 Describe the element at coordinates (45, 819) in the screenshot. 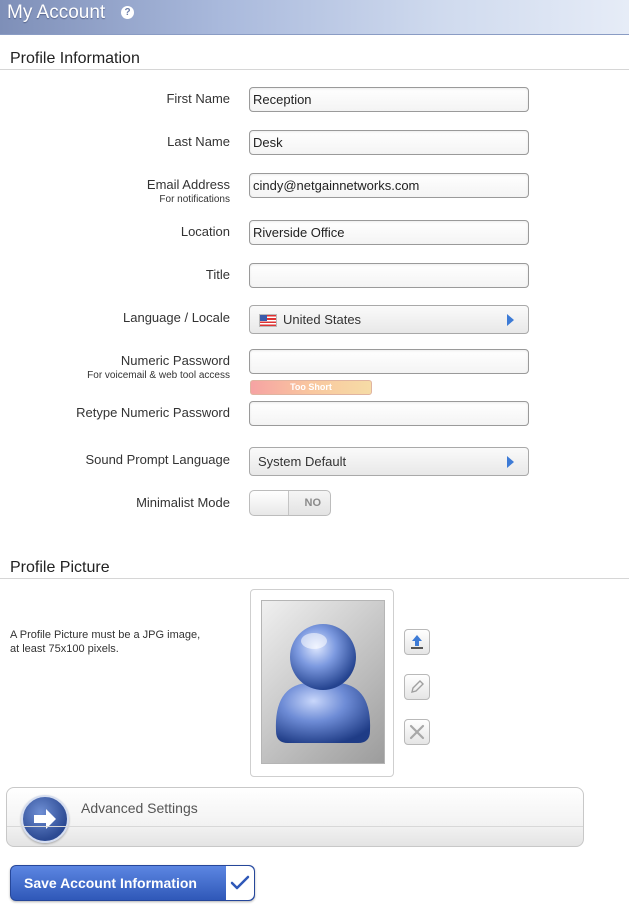

I see `arrow-right-icon` at that location.